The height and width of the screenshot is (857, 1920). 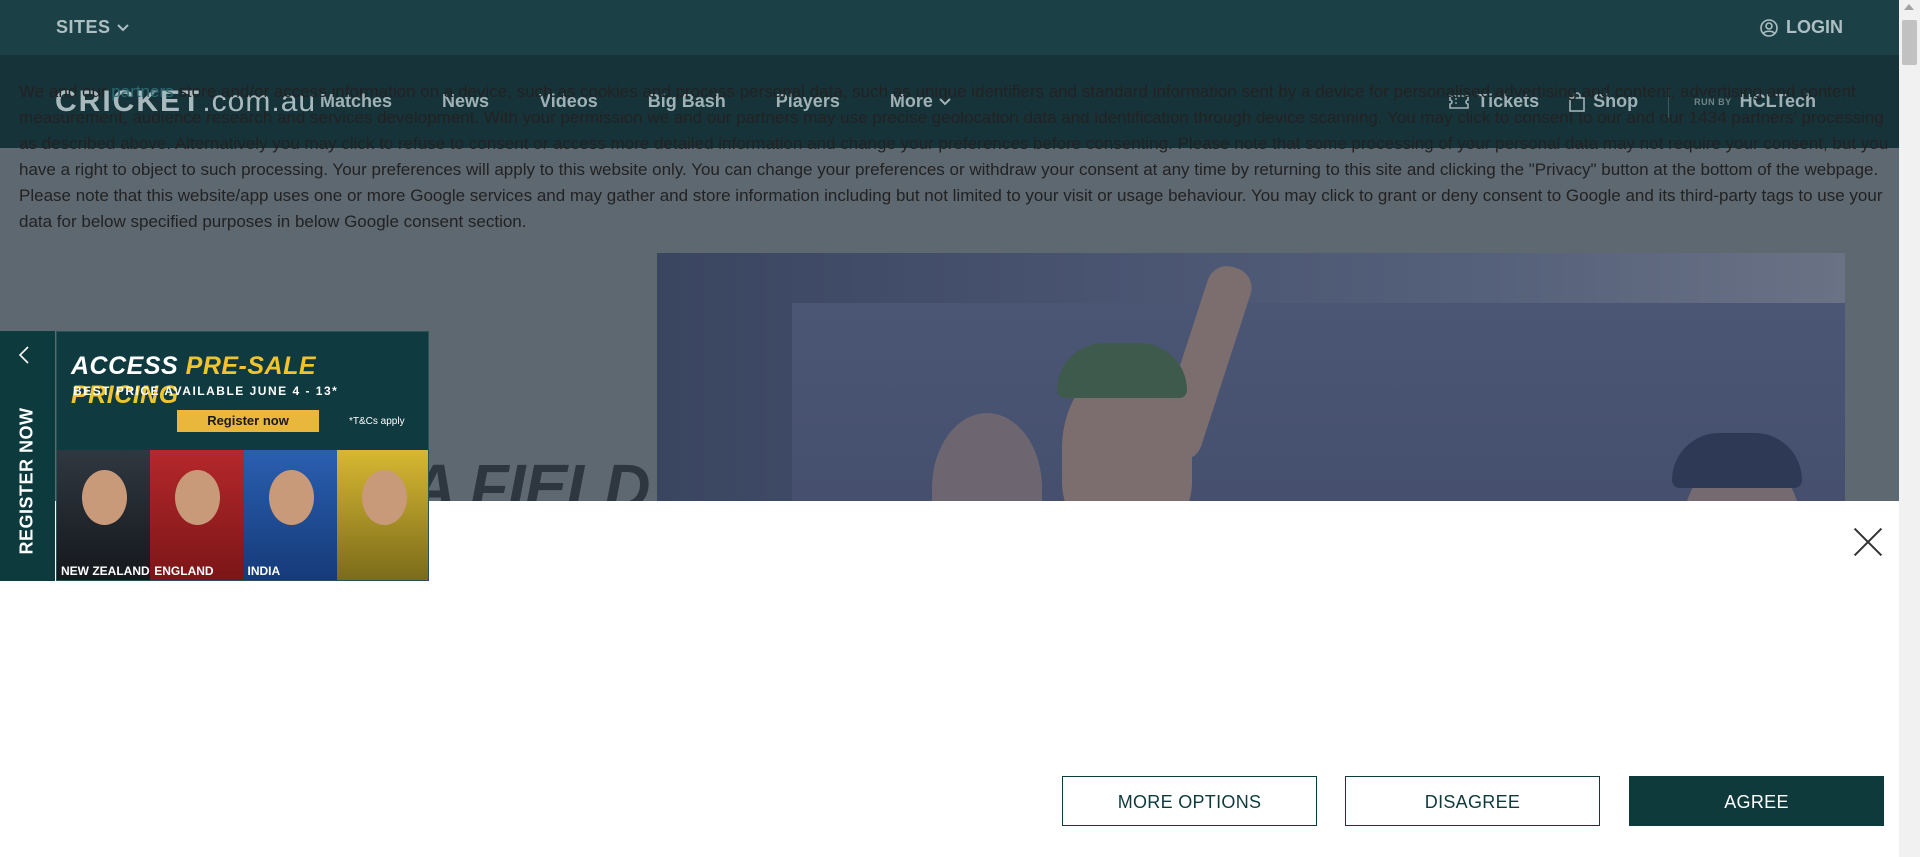 I want to click on consent-p1-start: We and our, so click(x=65, y=91).